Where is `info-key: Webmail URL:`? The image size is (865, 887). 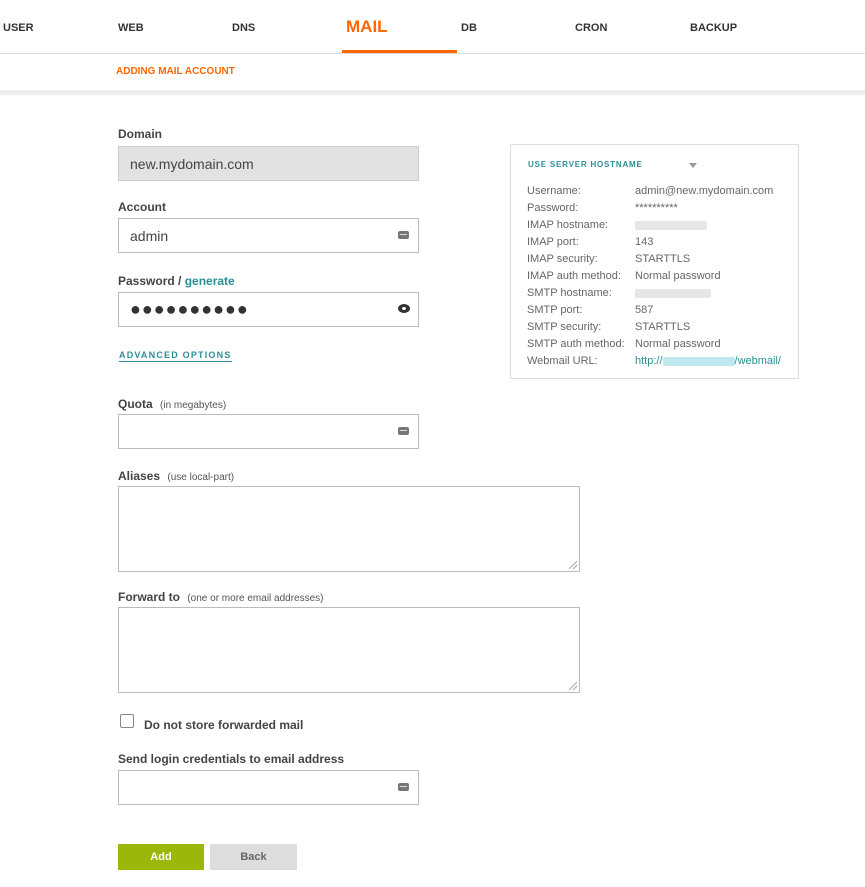
info-key: Webmail URL: is located at coordinates (562, 361).